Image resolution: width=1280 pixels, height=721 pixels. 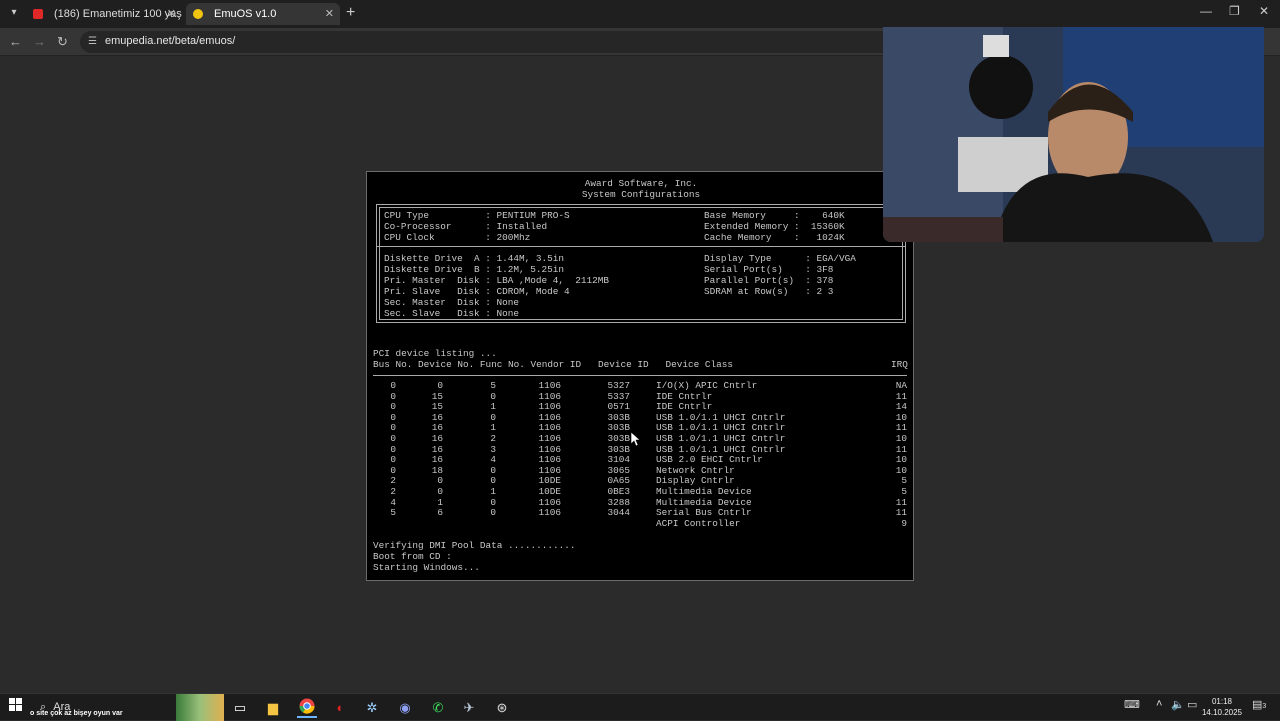 I want to click on emuos-icon, so click(x=198, y=14).